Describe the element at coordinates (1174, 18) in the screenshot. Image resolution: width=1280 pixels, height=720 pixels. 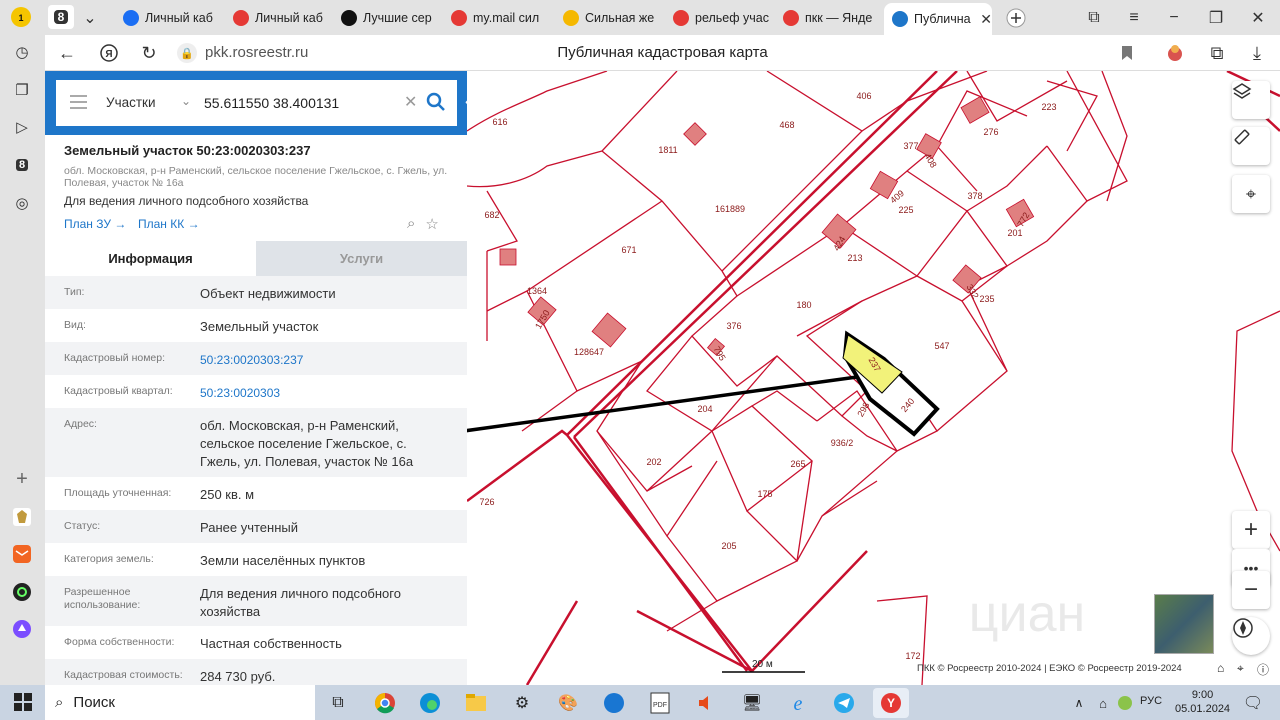
I see `minimize-icon: −` at that location.